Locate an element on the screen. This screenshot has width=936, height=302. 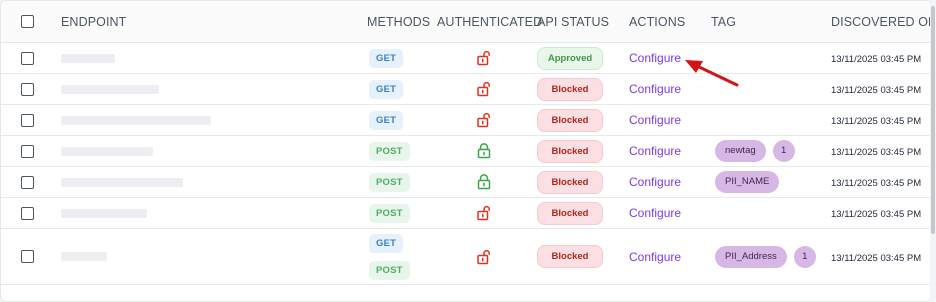
header-discovered-on: DISCOVERED ON is located at coordinates (881, 22).